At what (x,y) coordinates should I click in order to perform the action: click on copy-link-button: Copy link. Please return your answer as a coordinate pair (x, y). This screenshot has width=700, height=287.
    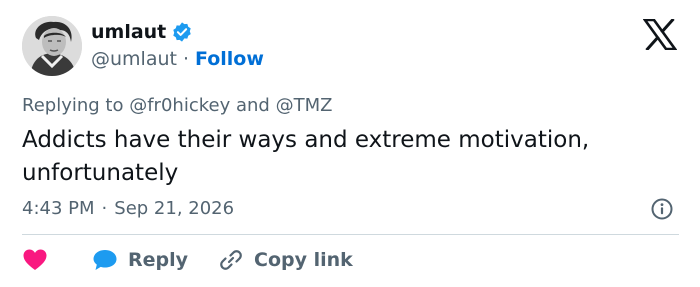
    Looking at the image, I should click on (270, 260).